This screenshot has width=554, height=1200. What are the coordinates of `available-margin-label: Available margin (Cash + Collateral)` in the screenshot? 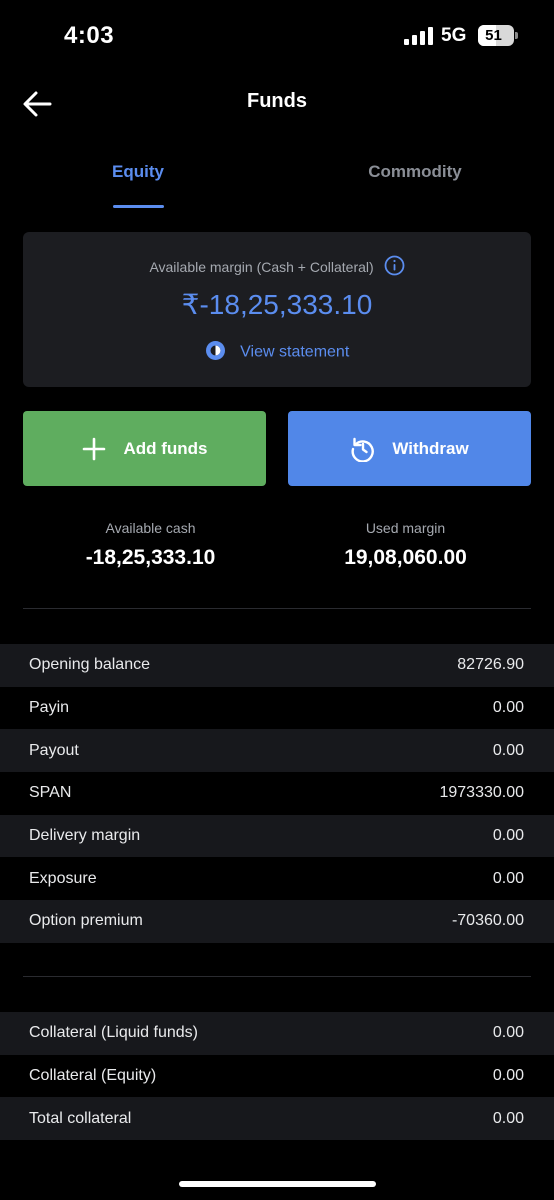 It's located at (261, 267).